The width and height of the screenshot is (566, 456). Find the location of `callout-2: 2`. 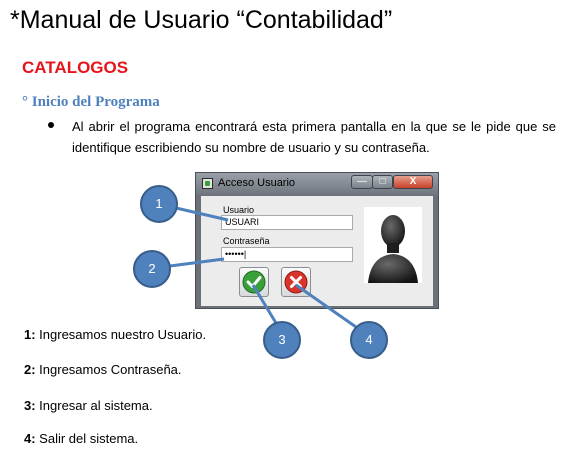

callout-2: 2 is located at coordinates (152, 269).